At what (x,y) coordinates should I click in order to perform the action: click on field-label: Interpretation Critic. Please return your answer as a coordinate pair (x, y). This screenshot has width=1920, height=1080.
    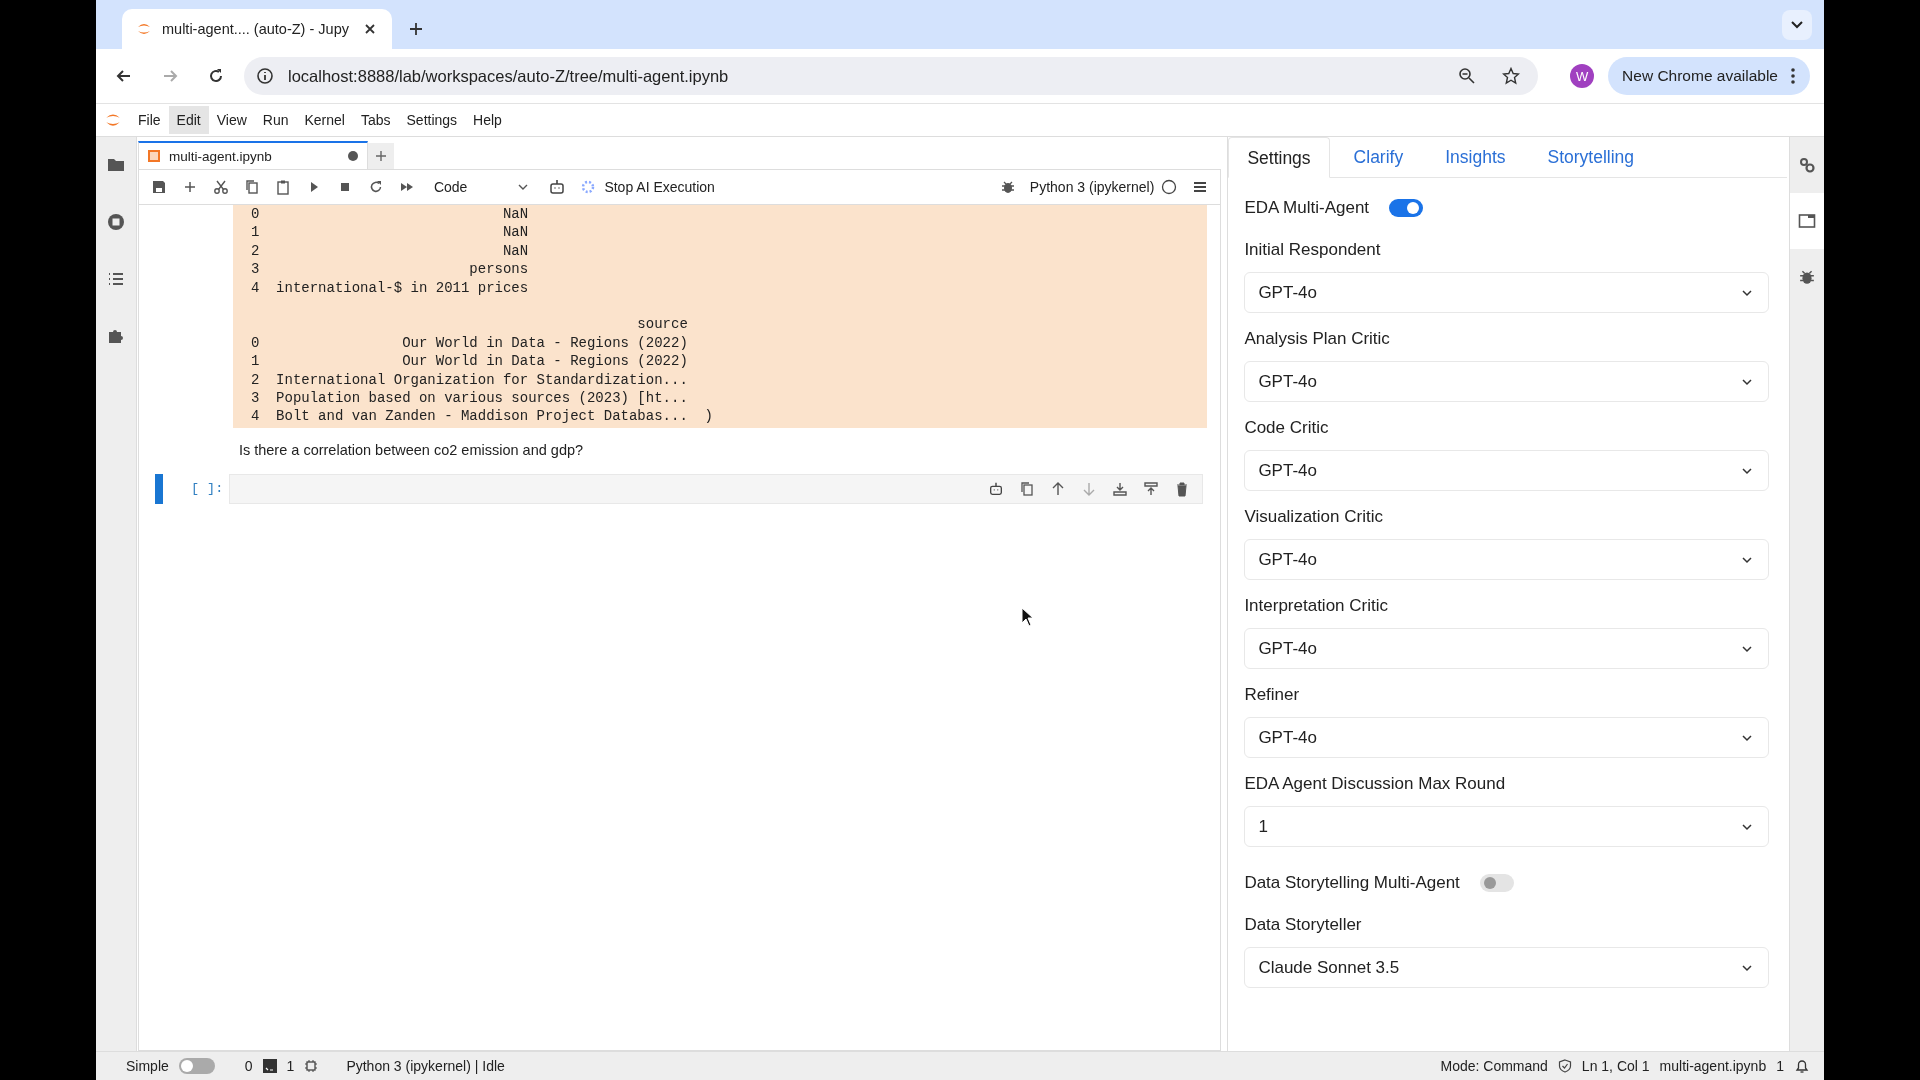
    Looking at the image, I should click on (1316, 606).